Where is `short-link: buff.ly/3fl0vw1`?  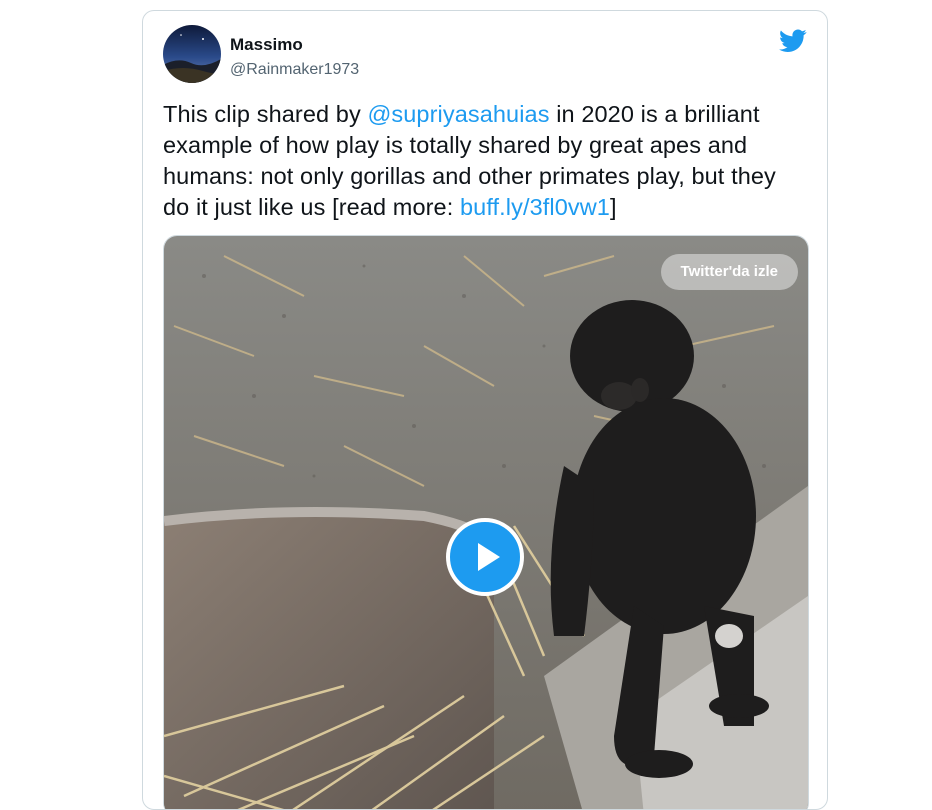 short-link: buff.ly/3fl0vw1 is located at coordinates (535, 207).